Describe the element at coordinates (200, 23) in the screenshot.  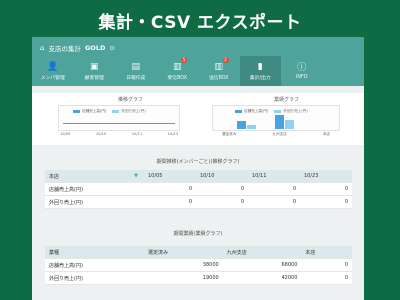
I see `page-headline: 集計・CSV エクスポート` at that location.